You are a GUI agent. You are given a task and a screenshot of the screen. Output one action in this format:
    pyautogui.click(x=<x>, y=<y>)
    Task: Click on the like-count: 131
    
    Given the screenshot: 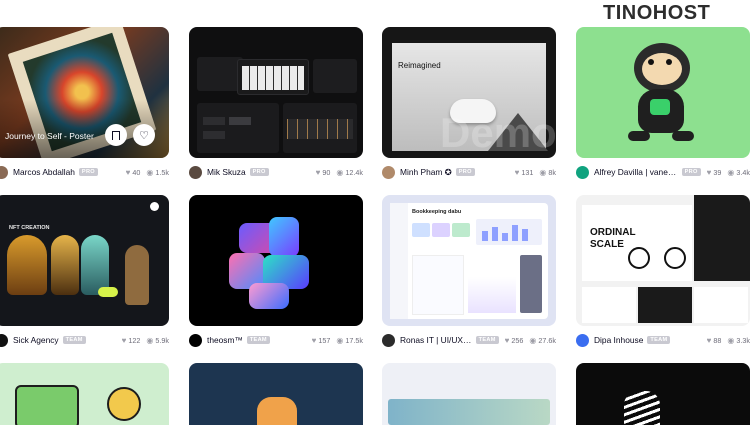 What is the action you would take?
    pyautogui.click(x=527, y=172)
    